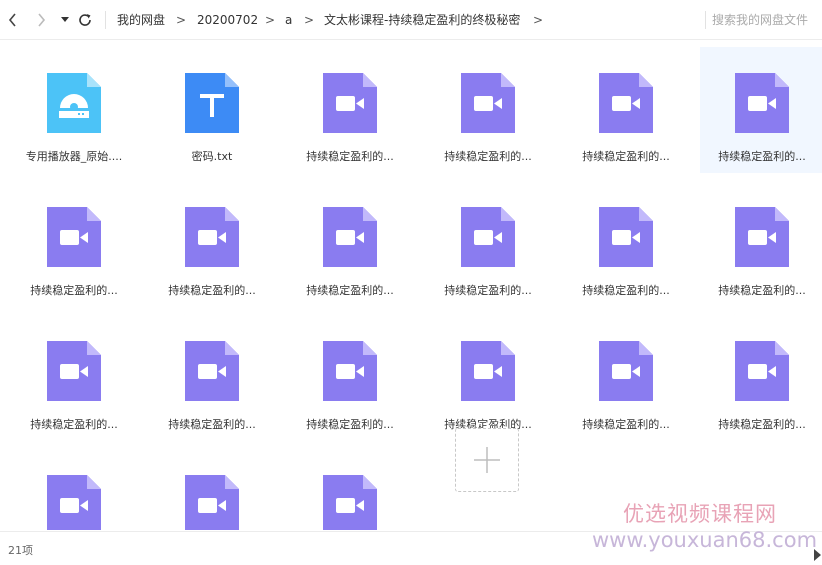 The width and height of the screenshot is (822, 565). I want to click on refresh-button, so click(85, 20).